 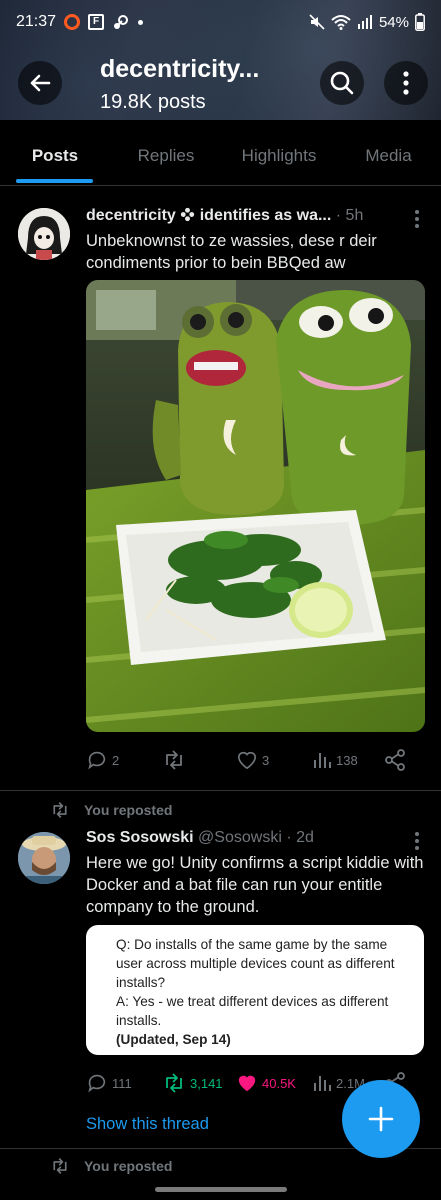 I want to click on like-button: 3, so click(x=252, y=760).